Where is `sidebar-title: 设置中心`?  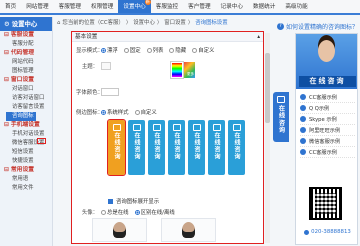 sidebar-title: 设置中心 is located at coordinates (24, 24).